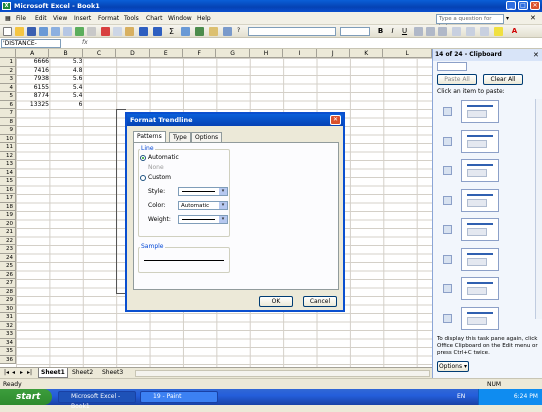  Describe the element at coordinates (8, 232) in the screenshot. I see `row-header: 21` at that location.